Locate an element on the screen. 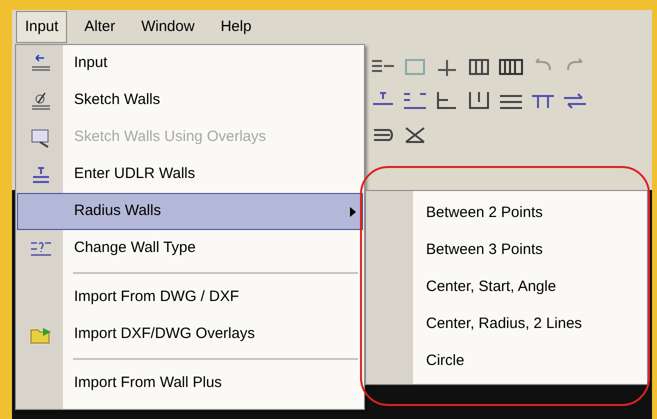  menu-item: Sketch Walls is located at coordinates (190, 100).